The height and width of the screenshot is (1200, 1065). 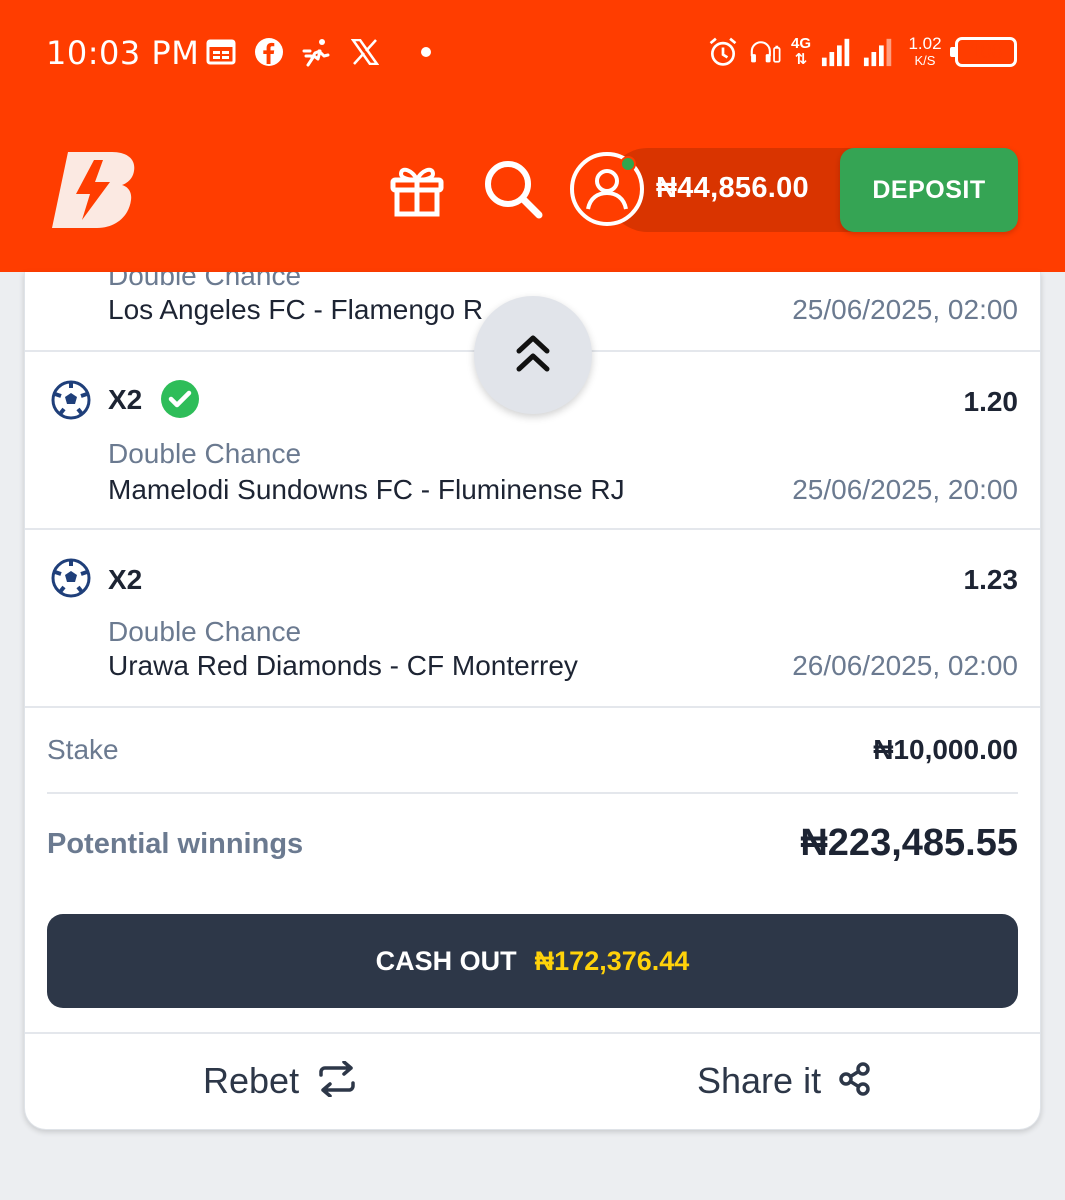 I want to click on activity-icon, so click(x=317, y=52).